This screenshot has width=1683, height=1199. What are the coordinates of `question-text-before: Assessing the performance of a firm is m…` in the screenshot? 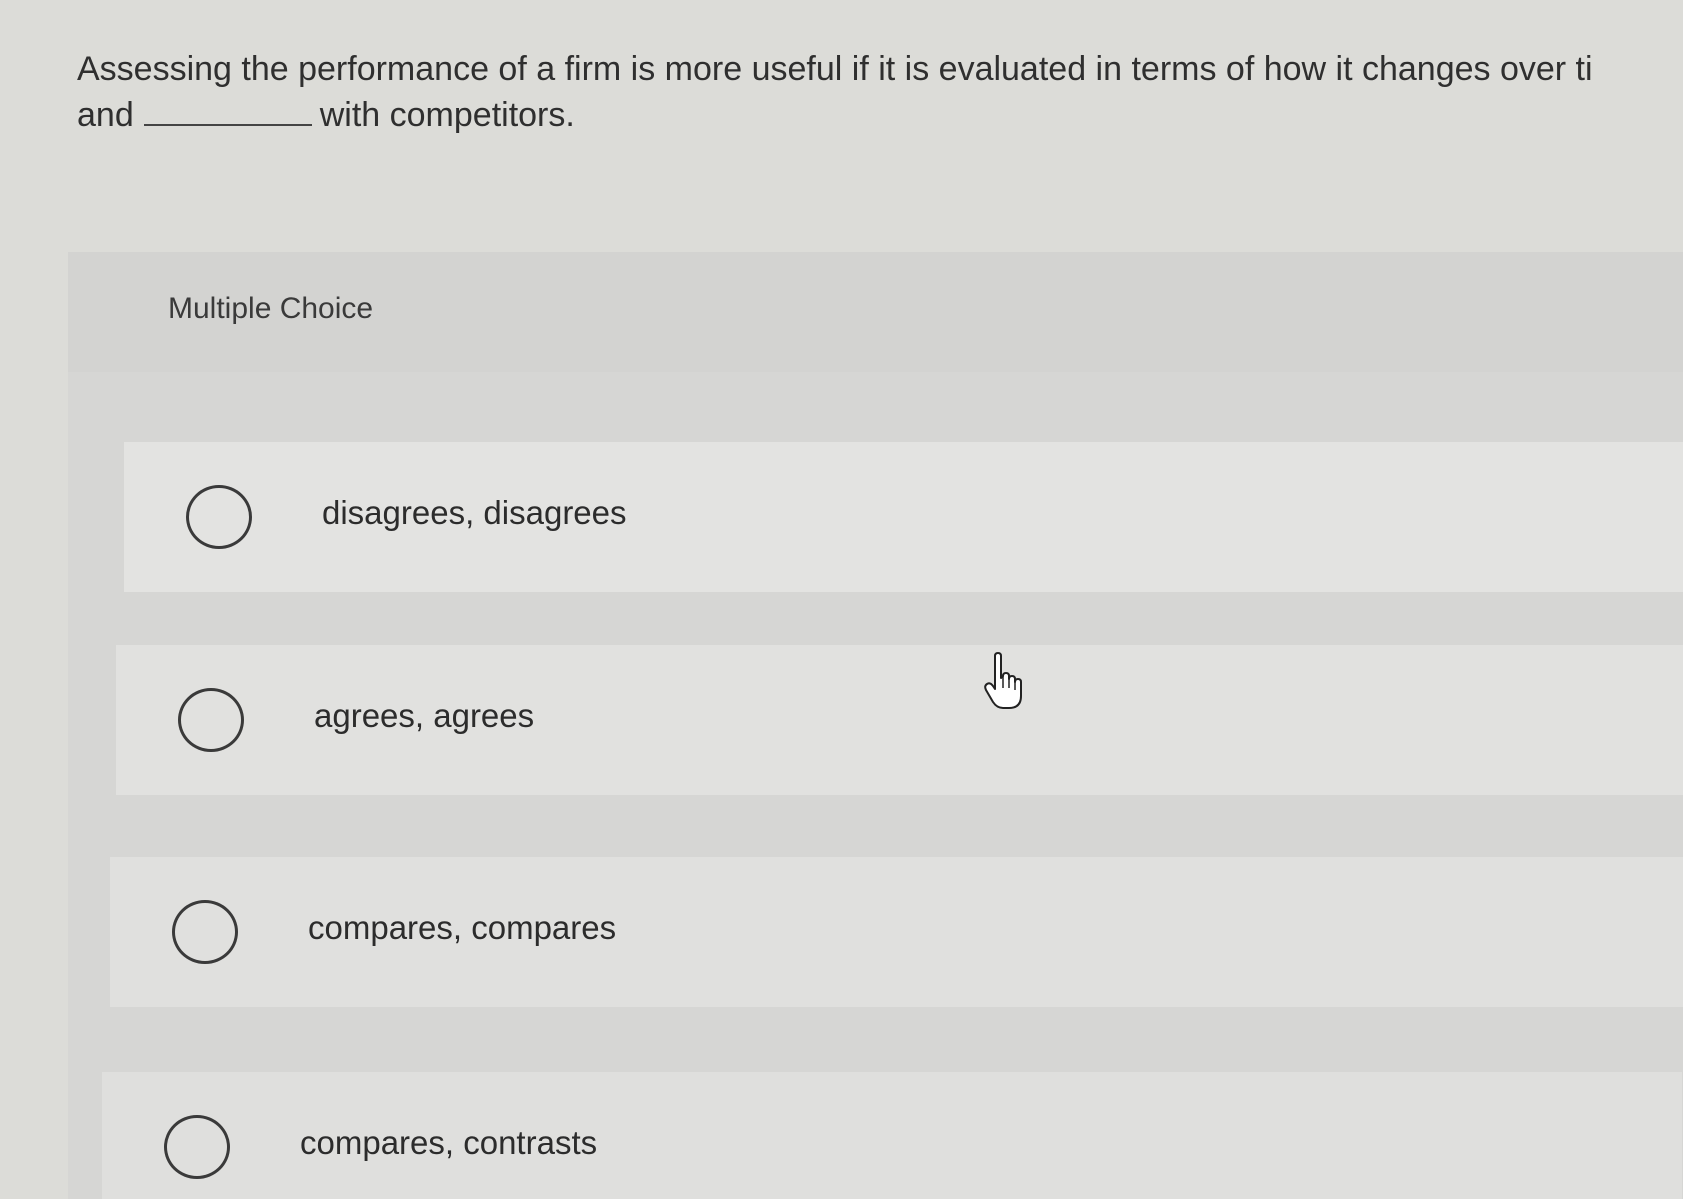 It's located at (835, 69).